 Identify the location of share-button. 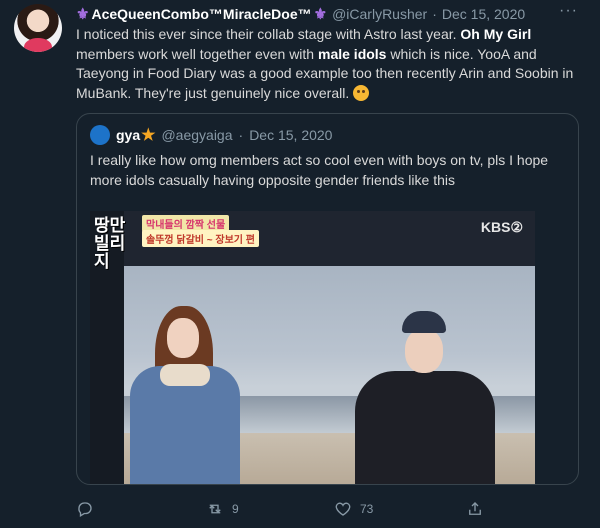
(479, 509).